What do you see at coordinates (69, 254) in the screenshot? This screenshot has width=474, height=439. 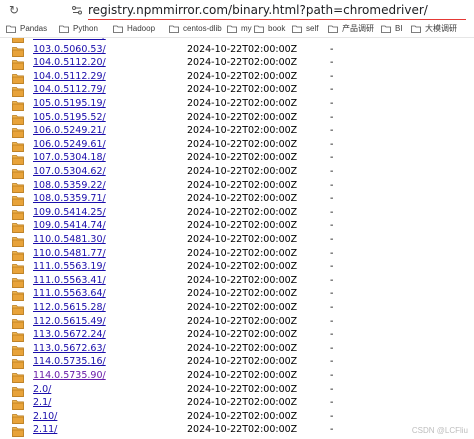 I see `directory-link: 110.0.5481.77/` at bounding box center [69, 254].